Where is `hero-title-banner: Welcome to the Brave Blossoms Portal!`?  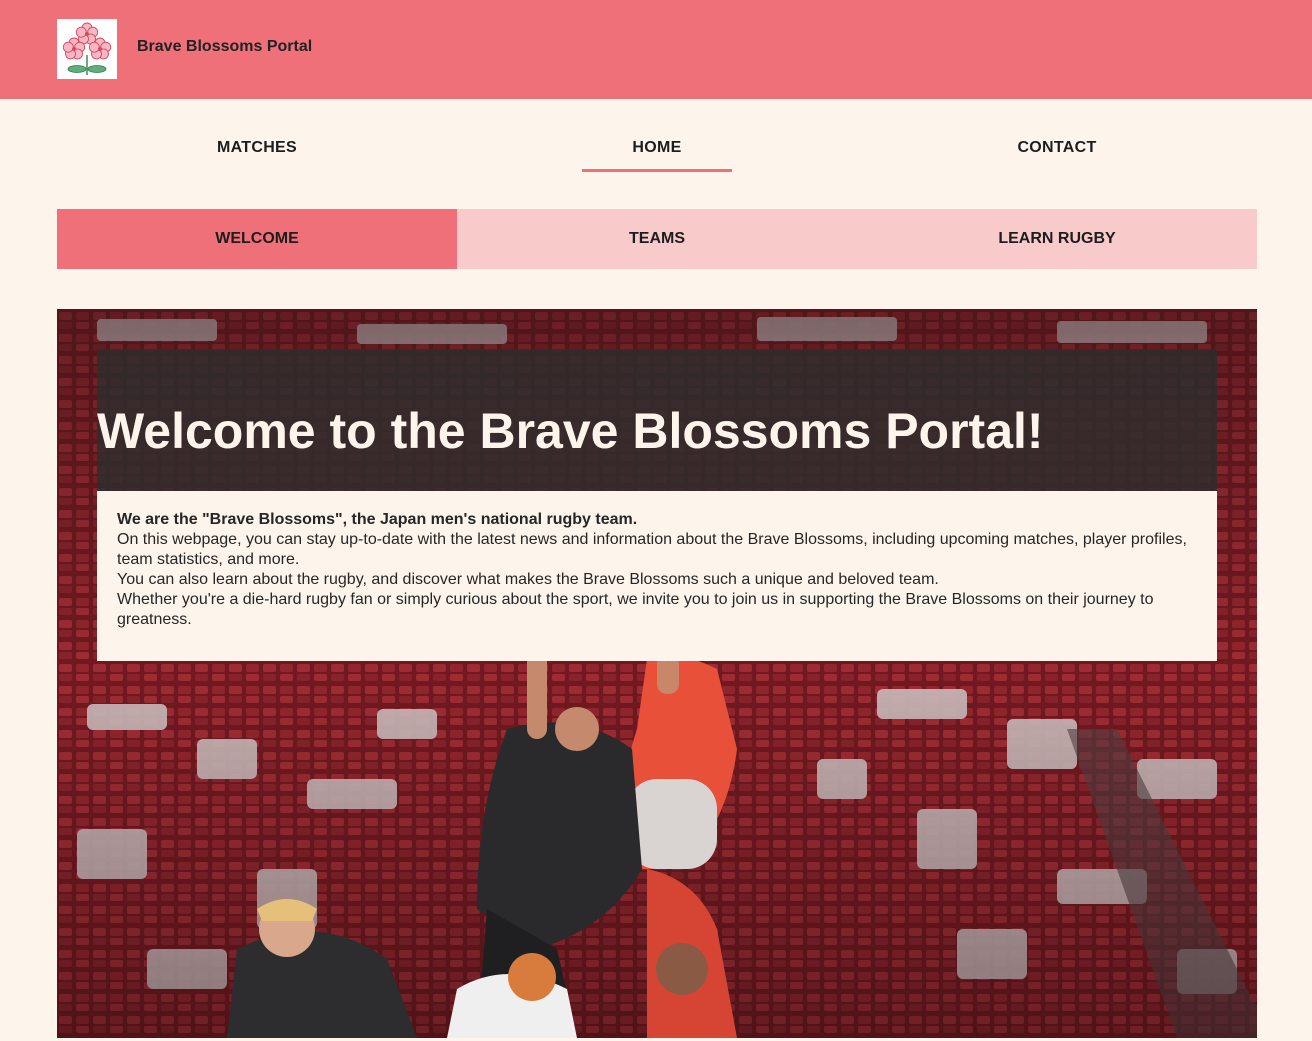
hero-title-banner: Welcome to the Brave Blossoms Portal! is located at coordinates (657, 420).